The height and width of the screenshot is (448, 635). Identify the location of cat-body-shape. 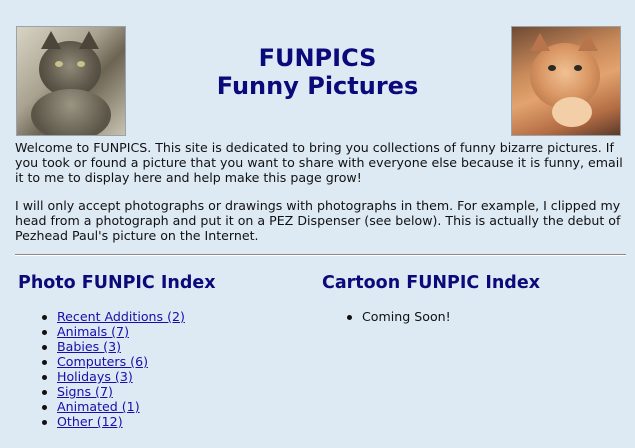
(71, 112).